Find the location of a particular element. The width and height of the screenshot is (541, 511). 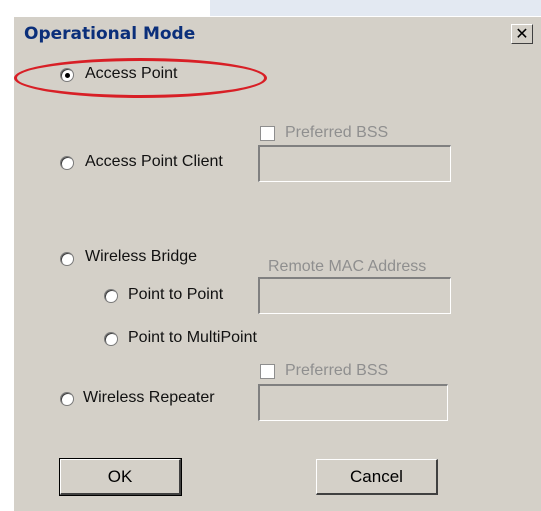

radio-wireless-bridge is located at coordinates (67, 259).